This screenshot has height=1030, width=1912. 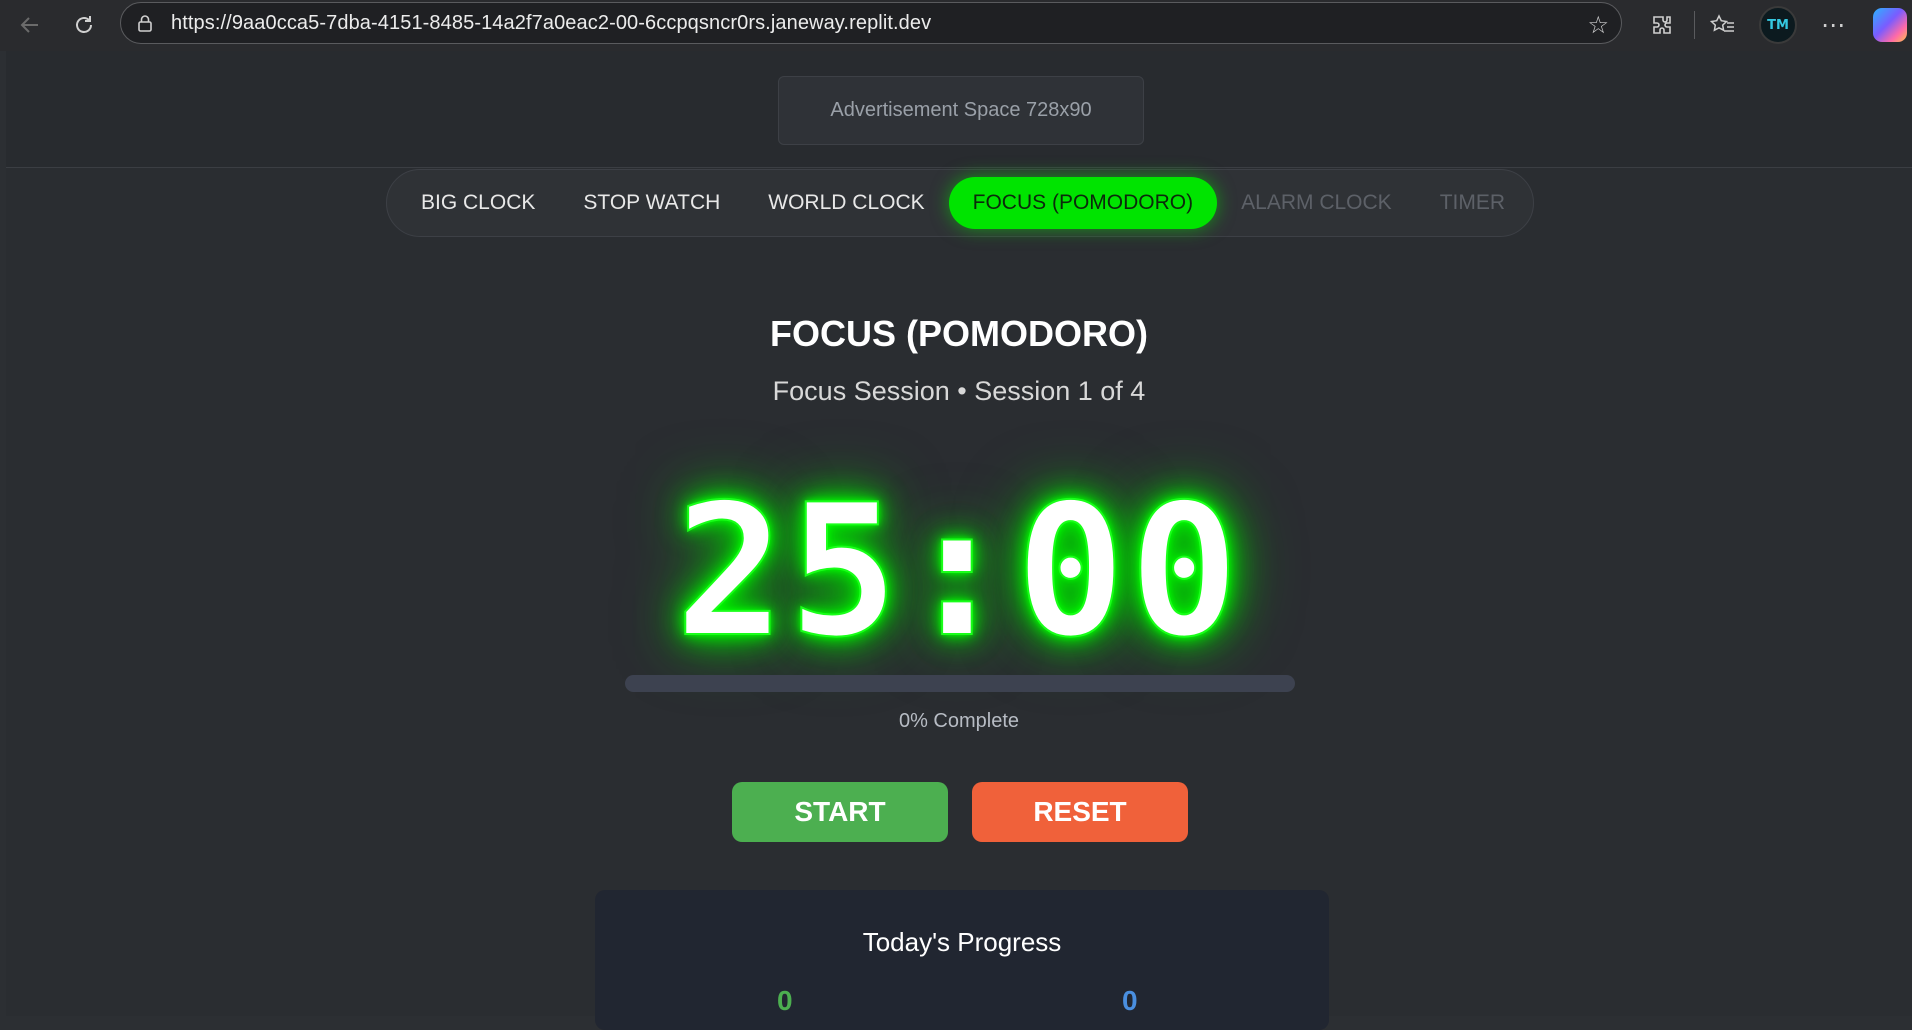 What do you see at coordinates (1833, 25) in the screenshot?
I see `more-options-icon: ⋯` at bounding box center [1833, 25].